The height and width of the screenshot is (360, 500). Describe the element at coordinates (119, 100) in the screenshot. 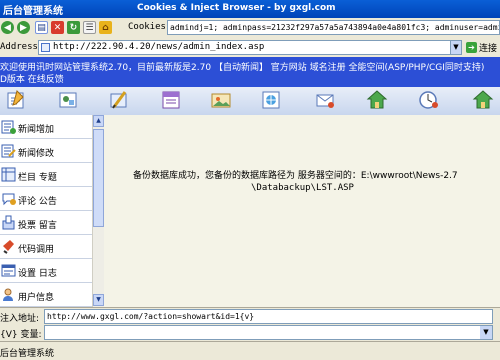

I see `brush-icon` at that location.